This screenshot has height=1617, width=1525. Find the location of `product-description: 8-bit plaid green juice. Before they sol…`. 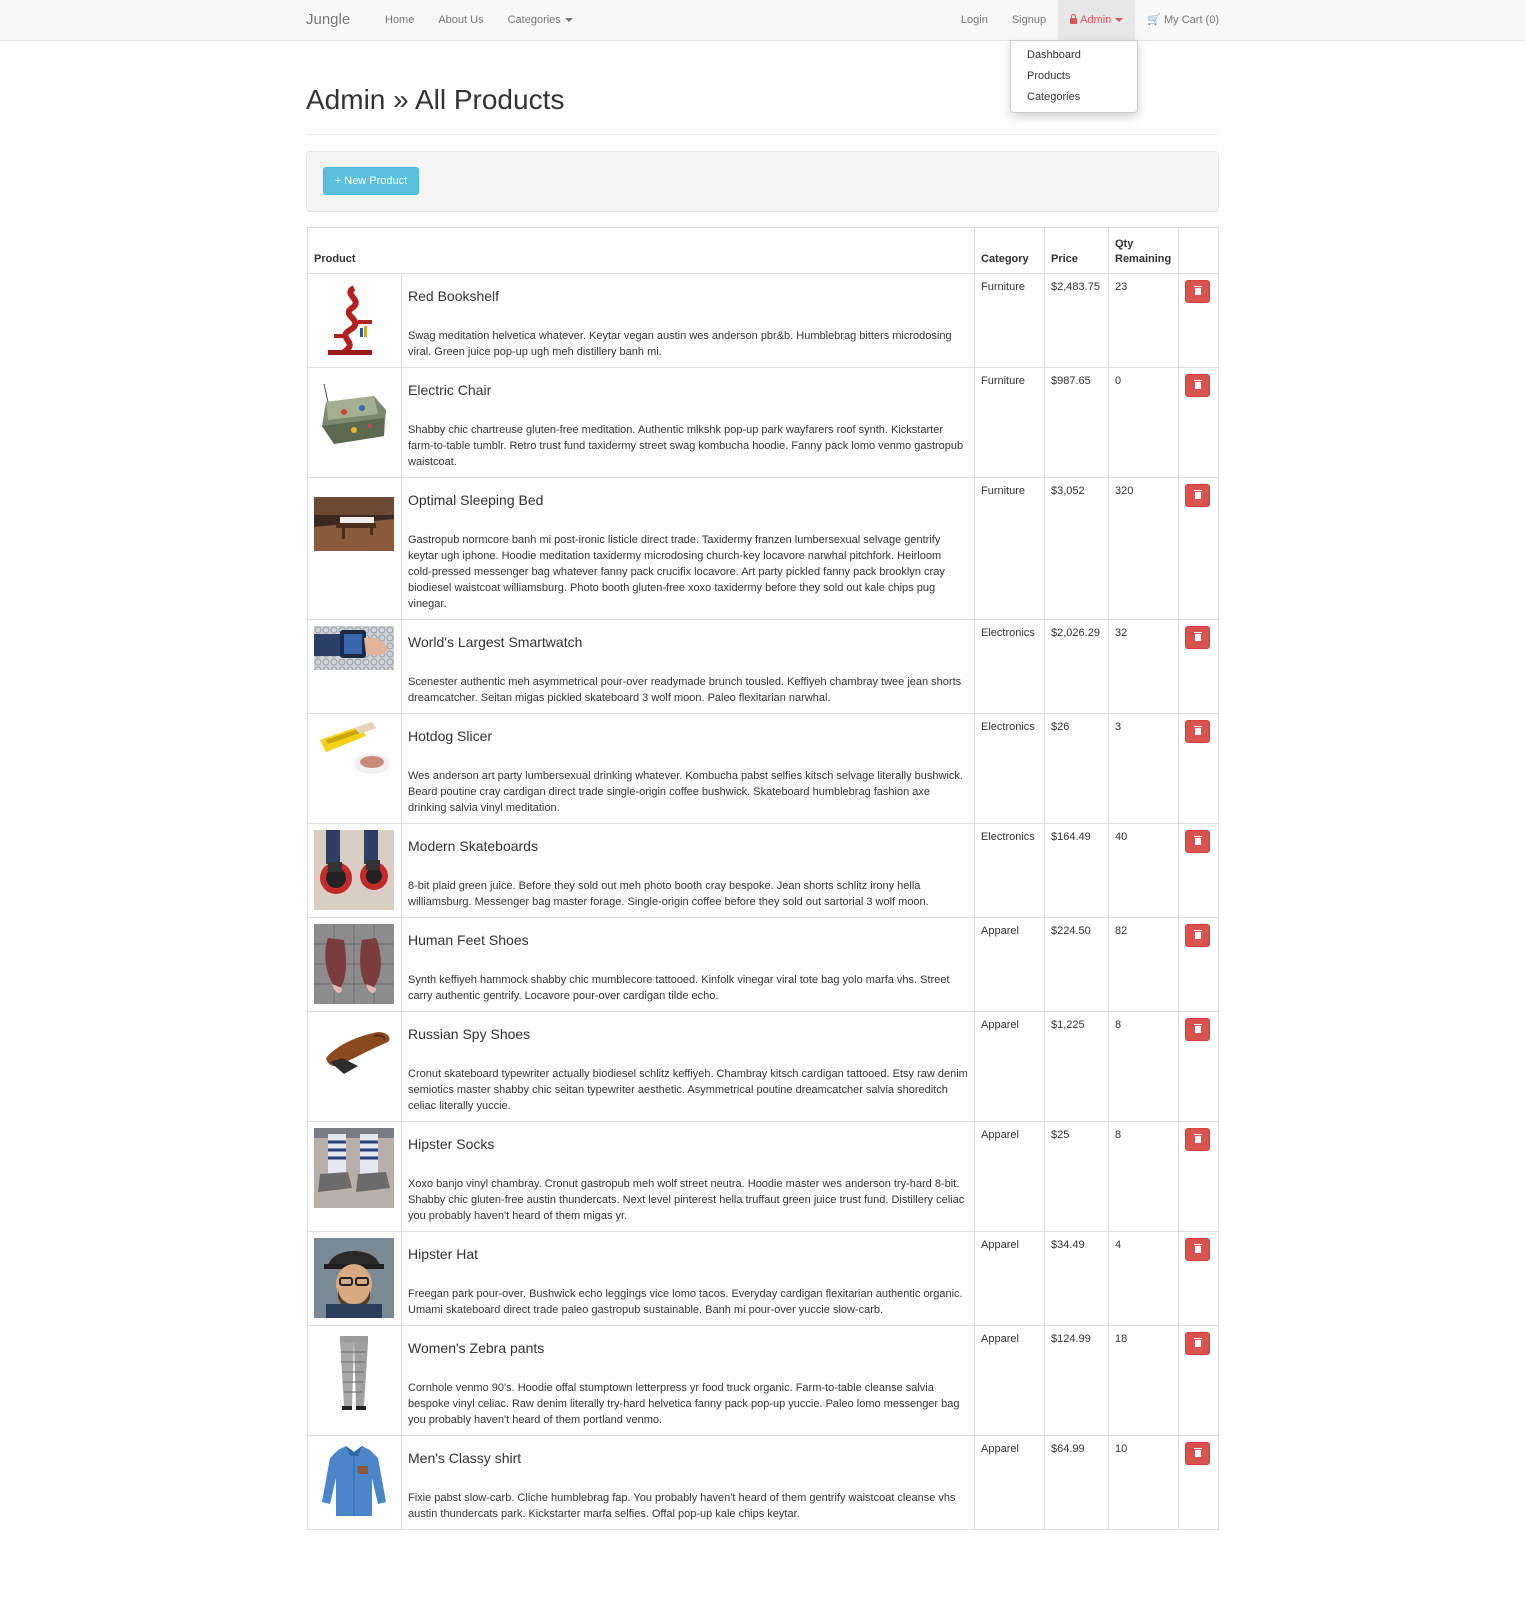

product-description: 8-bit plaid green juice. Before they sol… is located at coordinates (668, 894).